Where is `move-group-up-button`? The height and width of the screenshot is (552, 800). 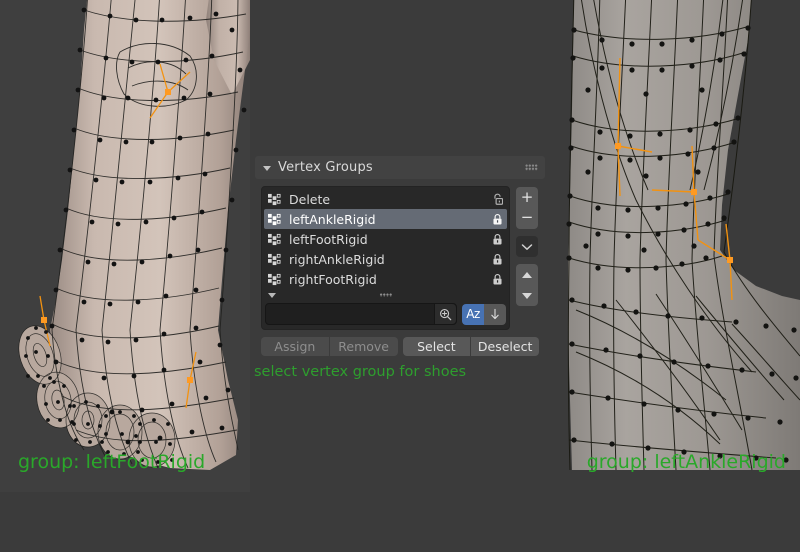
move-group-up-button is located at coordinates (527, 274).